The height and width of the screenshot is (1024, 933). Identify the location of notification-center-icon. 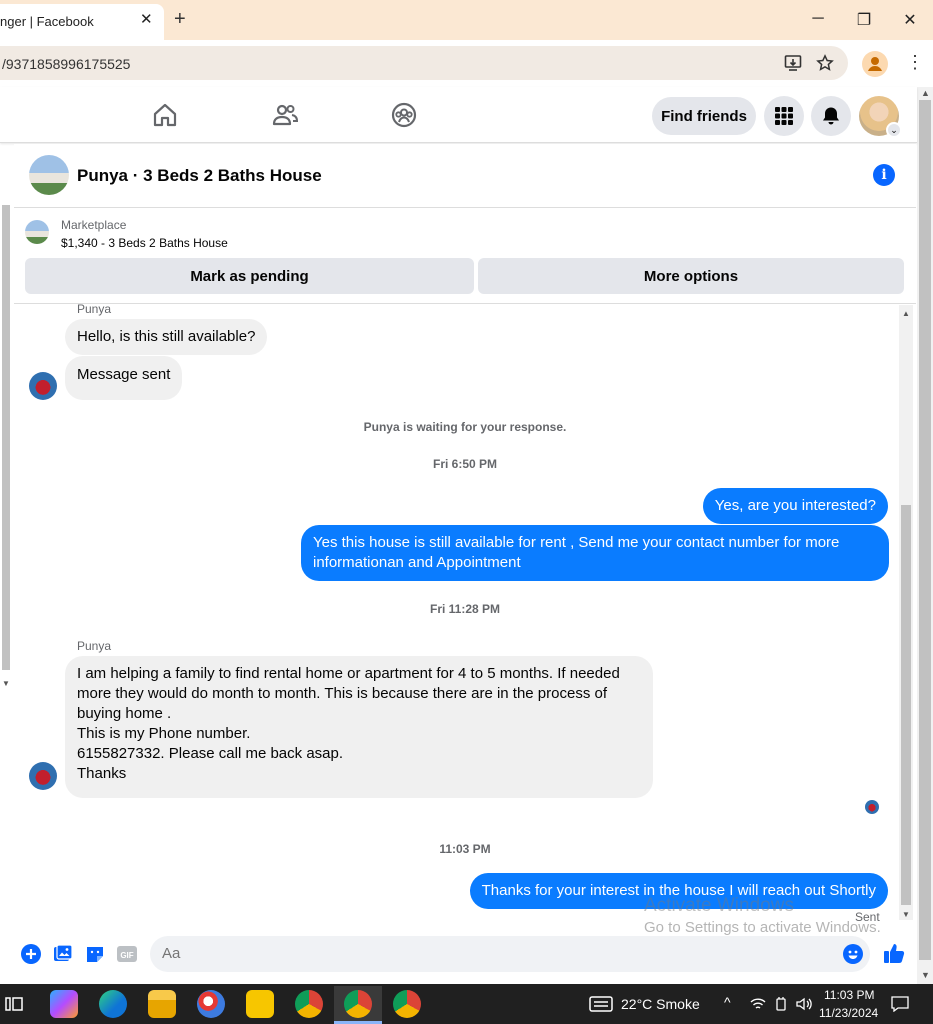
(900, 1004).